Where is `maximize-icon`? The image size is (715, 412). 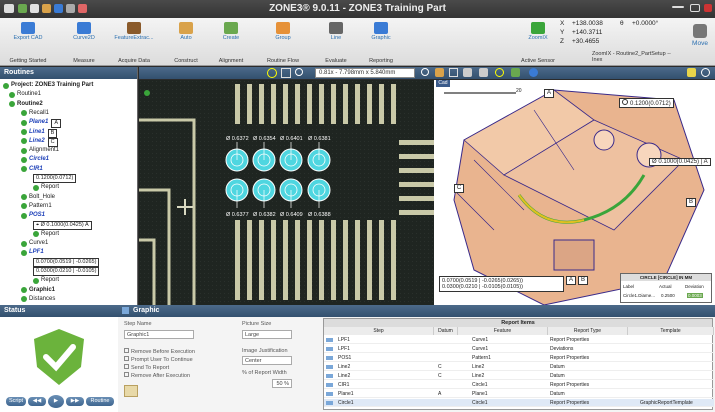 maximize-icon is located at coordinates (695, 8).